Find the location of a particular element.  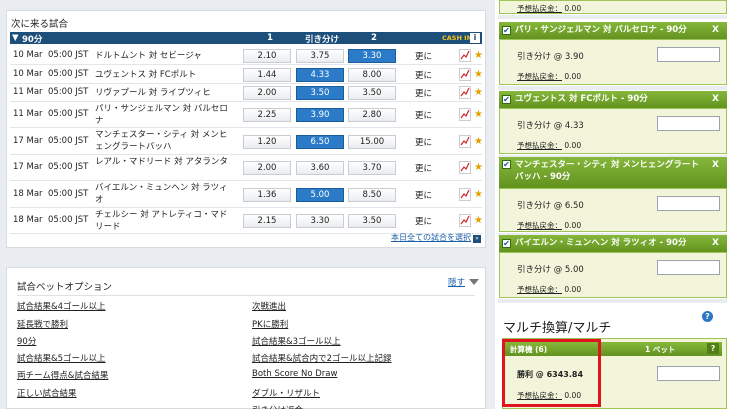

odds-home-button: 1.44 is located at coordinates (267, 75).